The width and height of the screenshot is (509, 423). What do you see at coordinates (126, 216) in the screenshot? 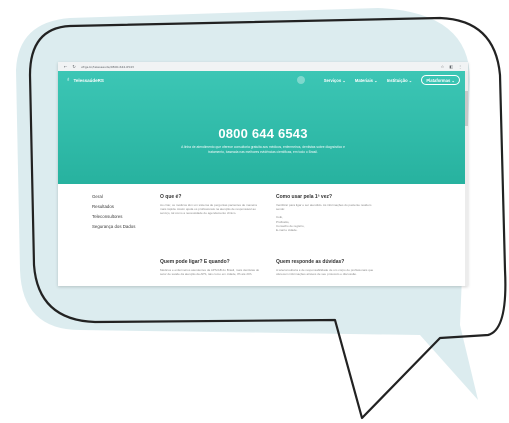
I see `sidebar-item-teleconsultores: Teleconsultores` at bounding box center [126, 216].